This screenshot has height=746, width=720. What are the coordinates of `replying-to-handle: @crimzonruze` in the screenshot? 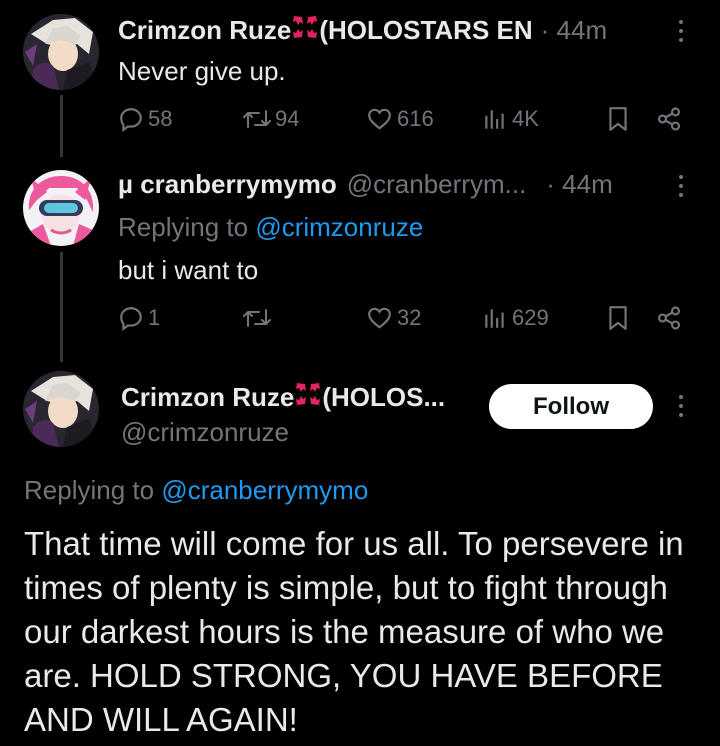 It's located at (339, 227).